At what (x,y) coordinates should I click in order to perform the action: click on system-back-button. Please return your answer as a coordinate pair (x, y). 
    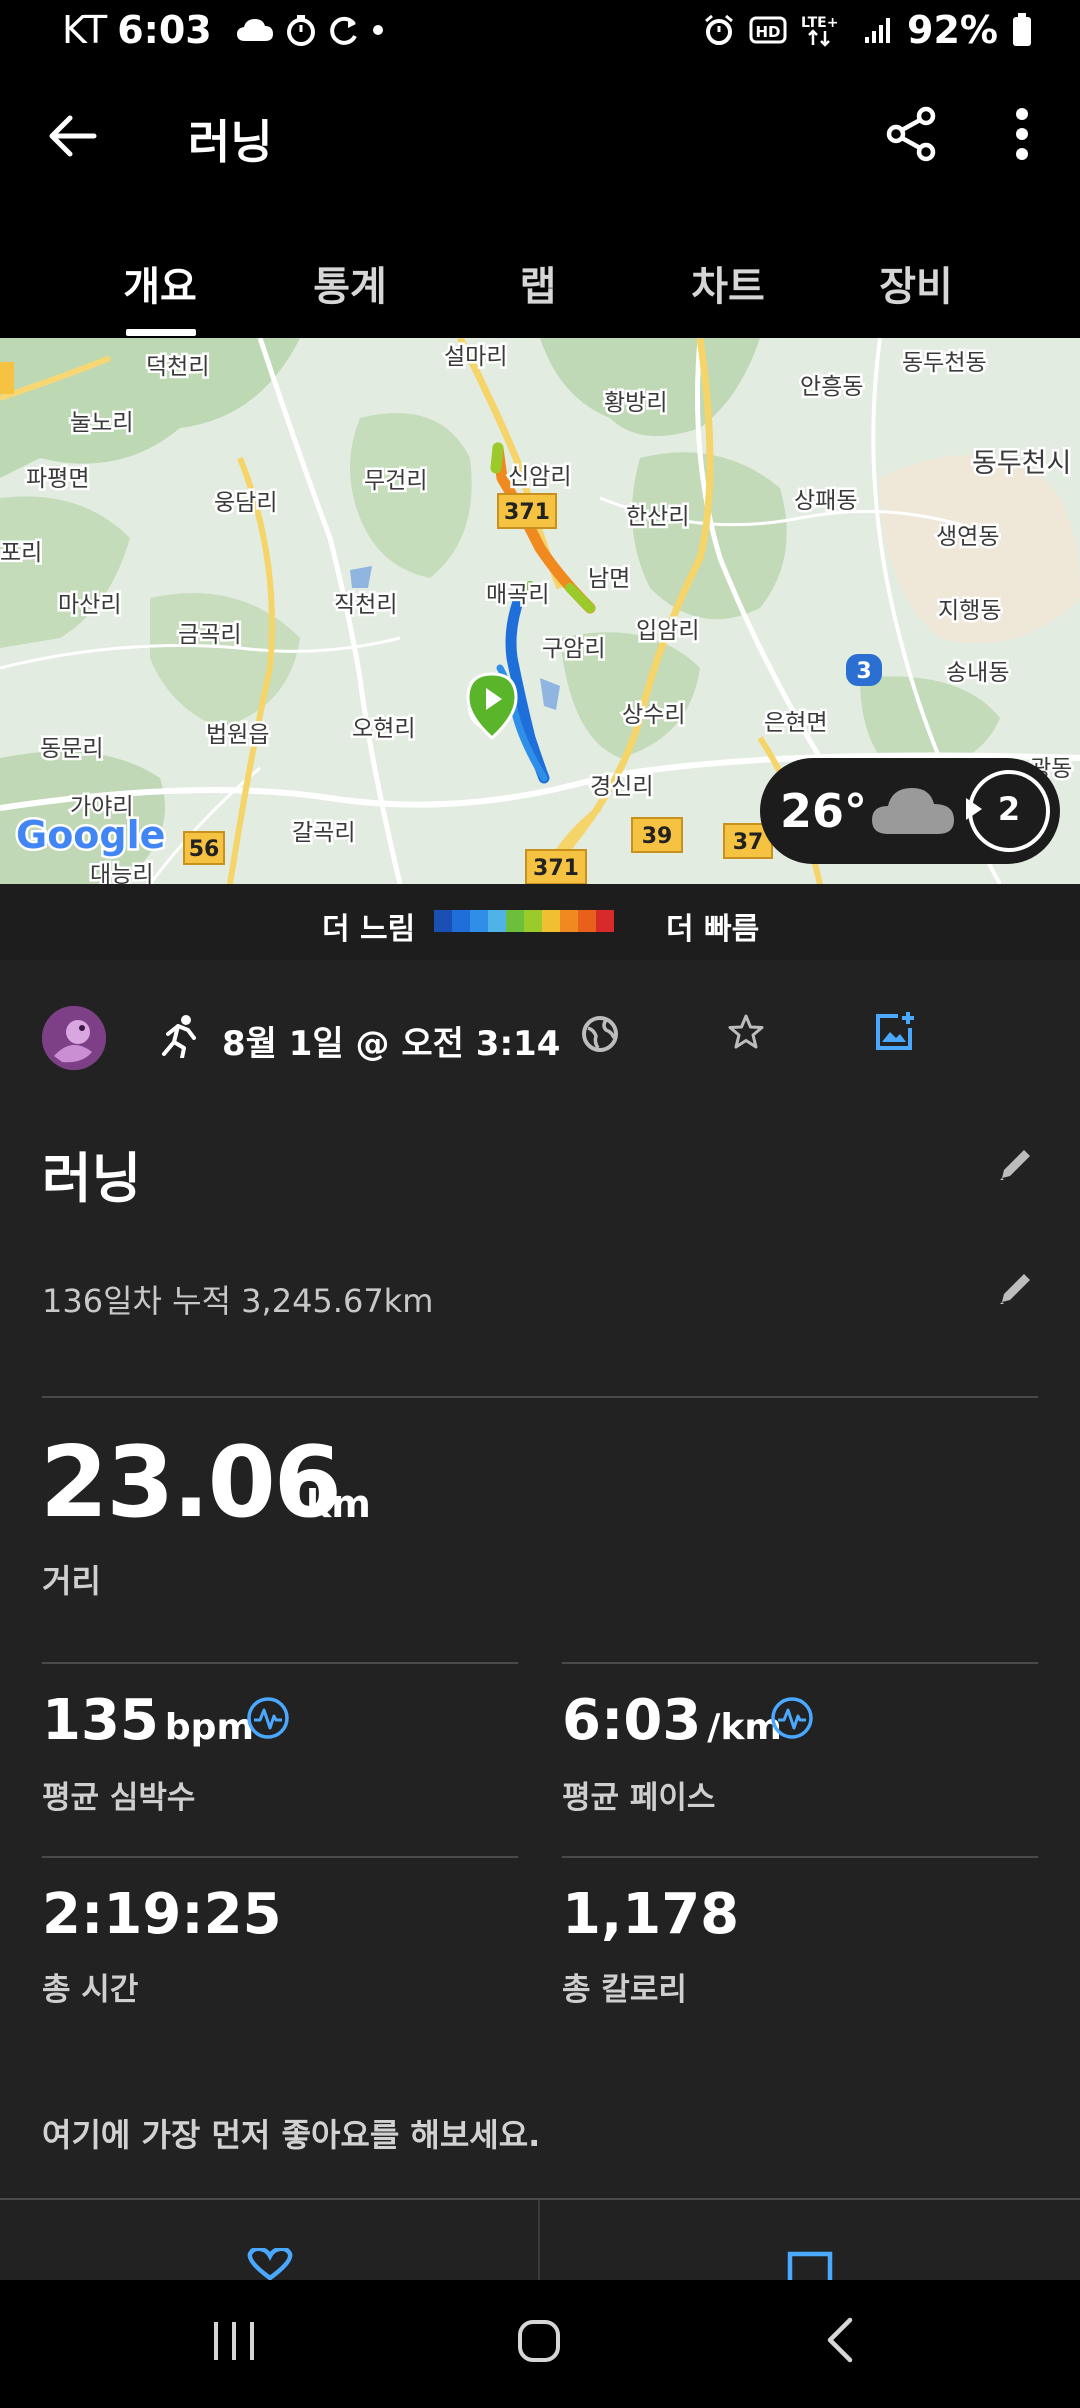
    Looking at the image, I should click on (840, 2342).